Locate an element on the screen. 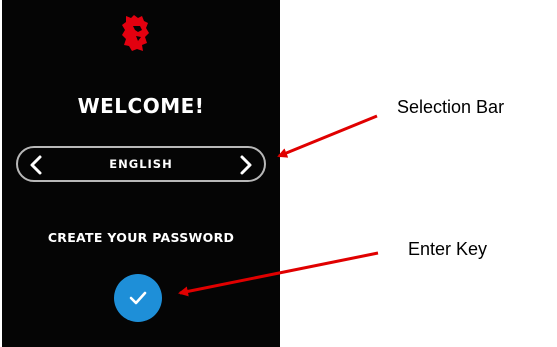 The width and height of the screenshot is (557, 347). enter-key-annotation: Enter Key is located at coordinates (448, 249).